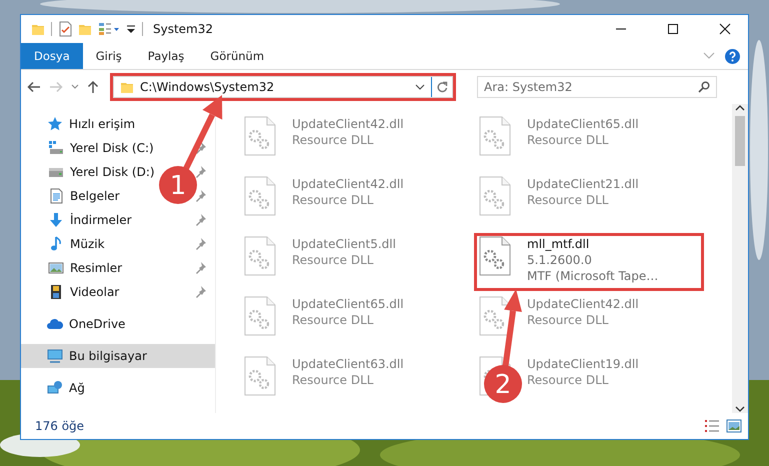 This screenshot has width=769, height=466. What do you see at coordinates (725, 29) in the screenshot?
I see `close-icon` at bounding box center [725, 29].